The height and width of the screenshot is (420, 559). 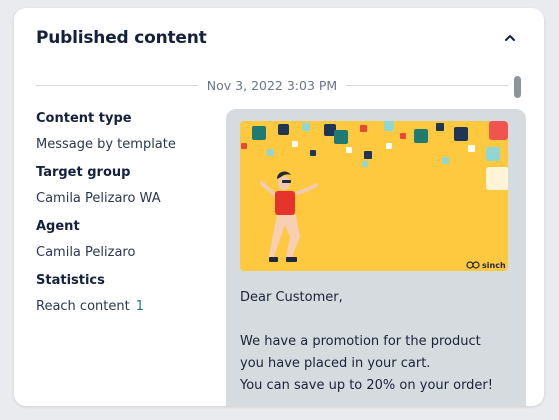 I want to click on scrollbar-thumb, so click(x=517, y=87).